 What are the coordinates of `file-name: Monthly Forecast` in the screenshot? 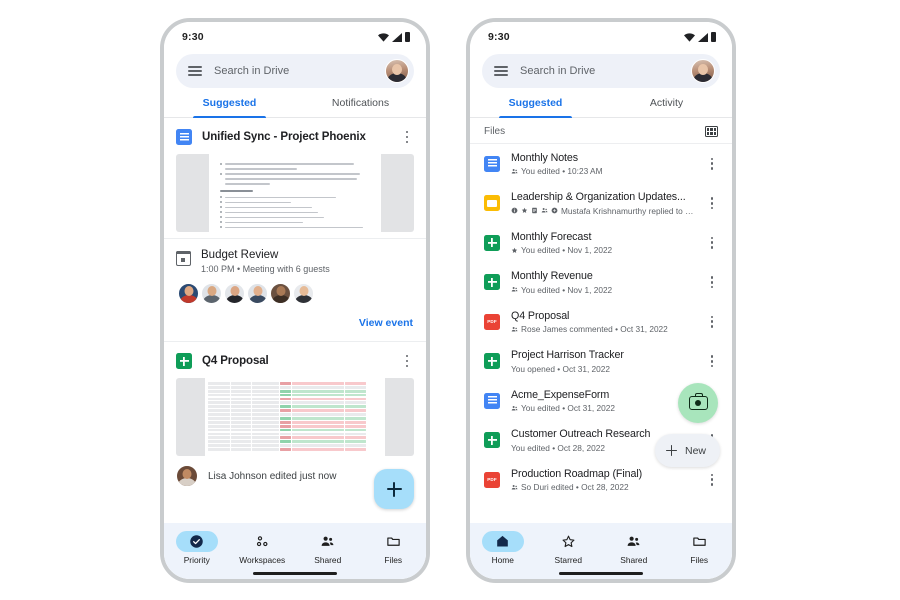 It's located at (551, 236).